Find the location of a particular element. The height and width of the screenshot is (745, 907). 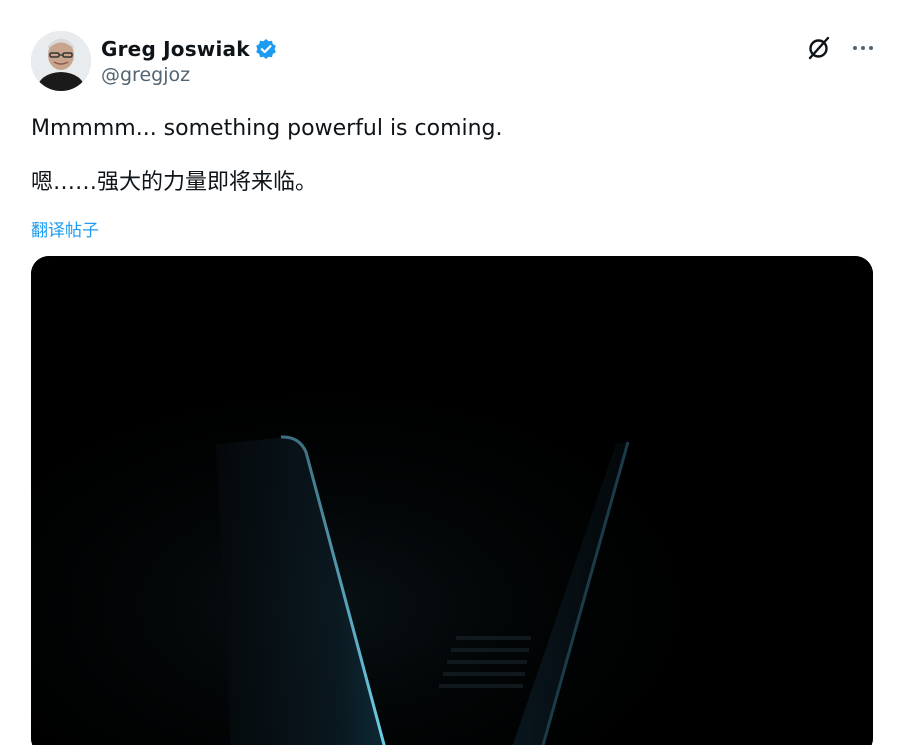

name-row: Greg Joswiak is located at coordinates (189, 49).